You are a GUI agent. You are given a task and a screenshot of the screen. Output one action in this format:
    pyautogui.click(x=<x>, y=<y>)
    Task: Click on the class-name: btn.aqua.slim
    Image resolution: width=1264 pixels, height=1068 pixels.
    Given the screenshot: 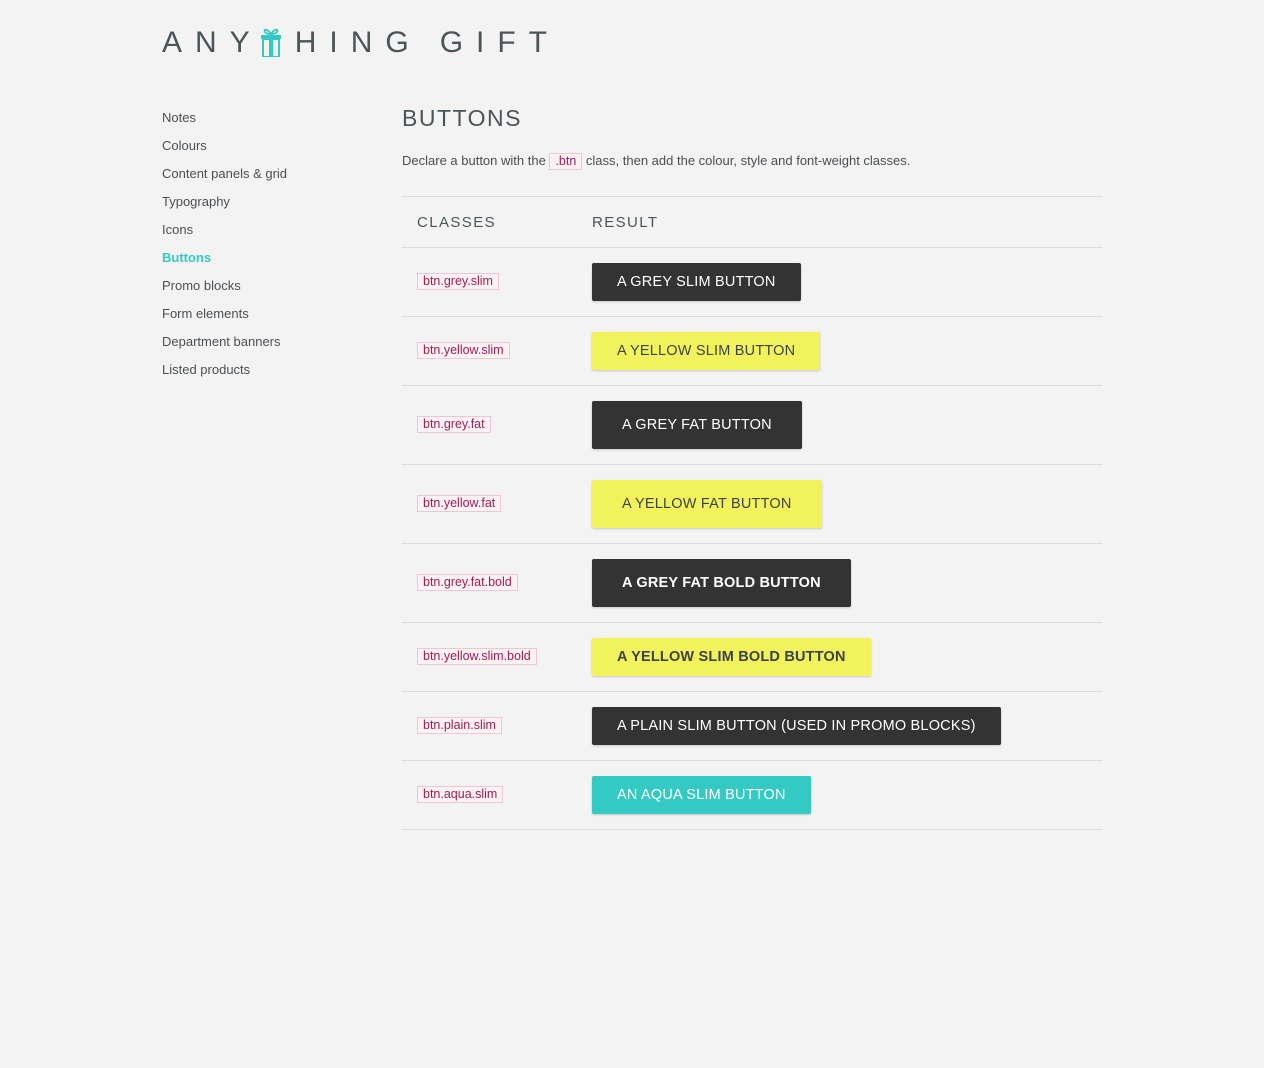 What is the action you would take?
    pyautogui.click(x=460, y=794)
    